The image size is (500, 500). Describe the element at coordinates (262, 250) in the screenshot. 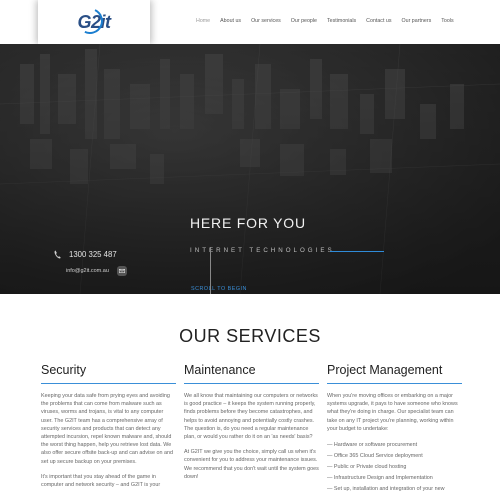

I see `hero-subtitle: INTERNET TECHNOLOGIES` at that location.